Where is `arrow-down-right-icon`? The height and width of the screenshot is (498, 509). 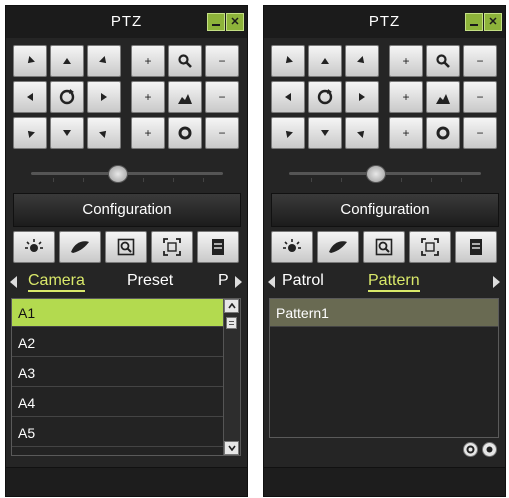 arrow-down-right-icon is located at coordinates (361, 134).